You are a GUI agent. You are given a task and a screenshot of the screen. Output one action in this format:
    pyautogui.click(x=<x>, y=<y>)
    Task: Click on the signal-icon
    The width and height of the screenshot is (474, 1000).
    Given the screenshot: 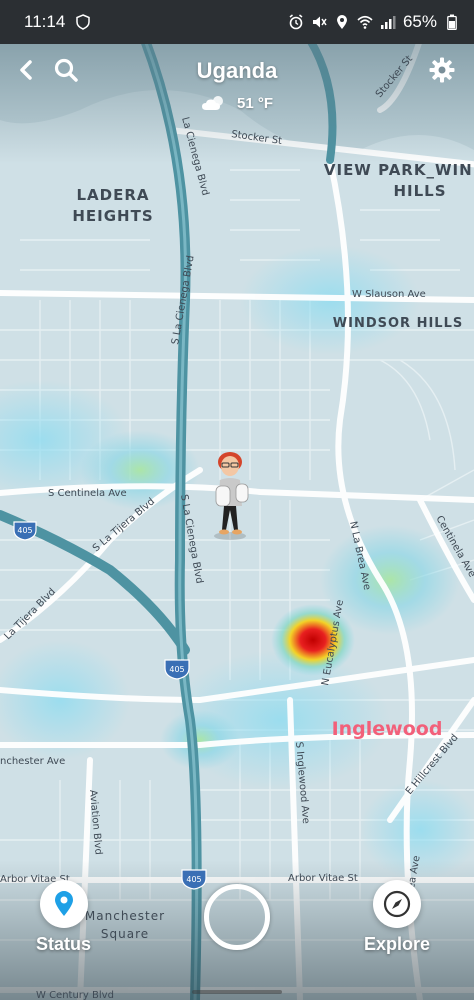 What is the action you would take?
    pyautogui.click(x=388, y=22)
    